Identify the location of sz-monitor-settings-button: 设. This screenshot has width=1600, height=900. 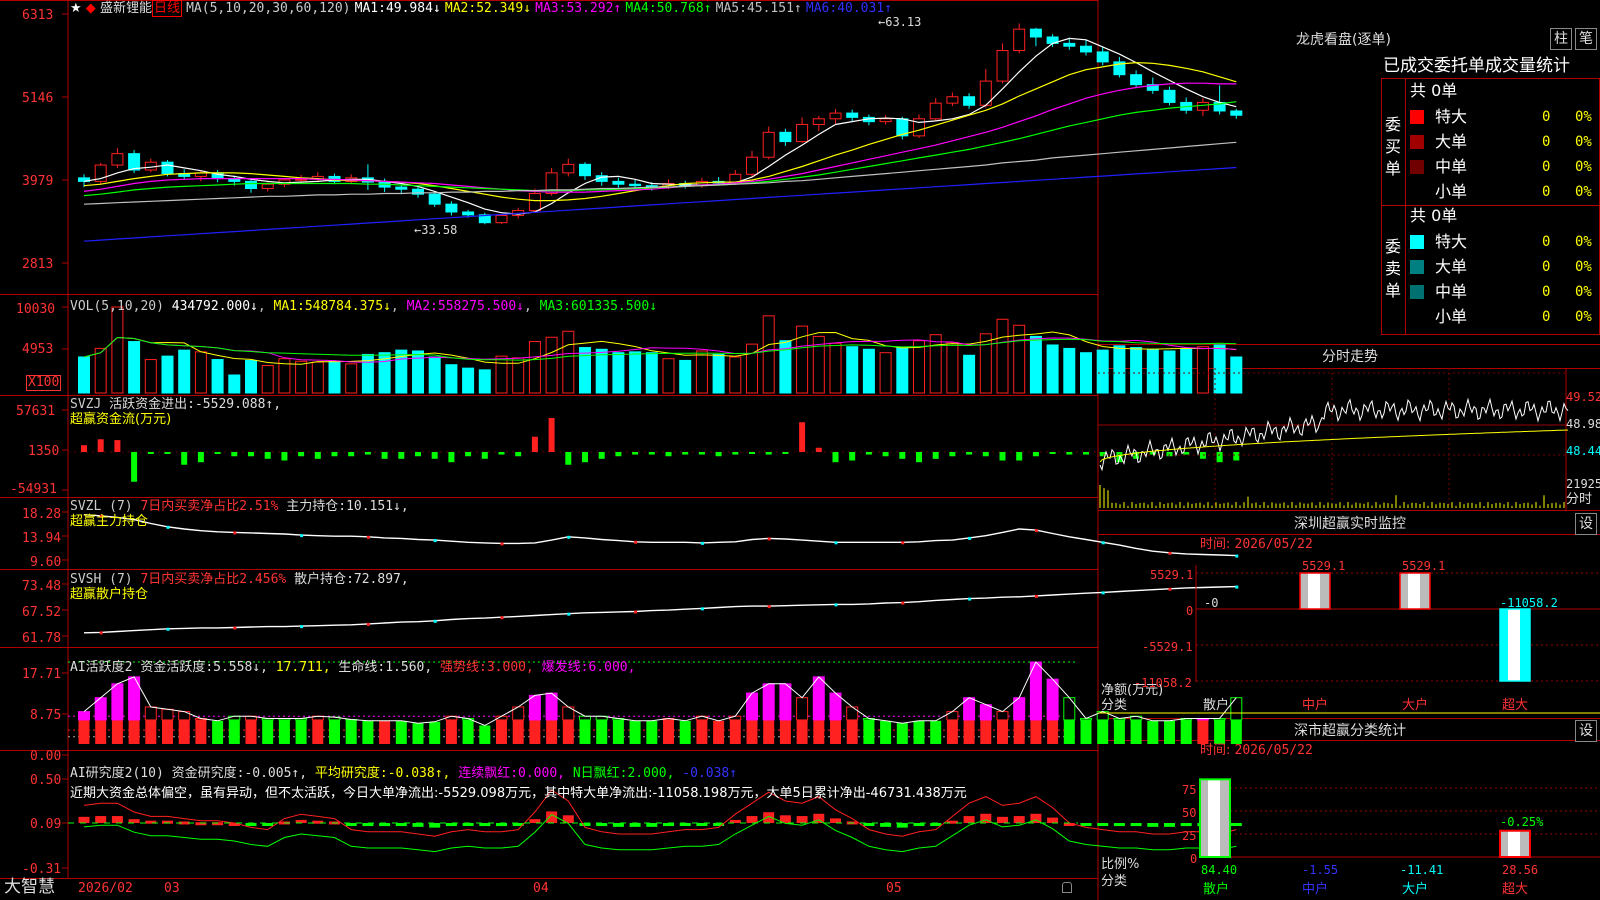
(1586, 524).